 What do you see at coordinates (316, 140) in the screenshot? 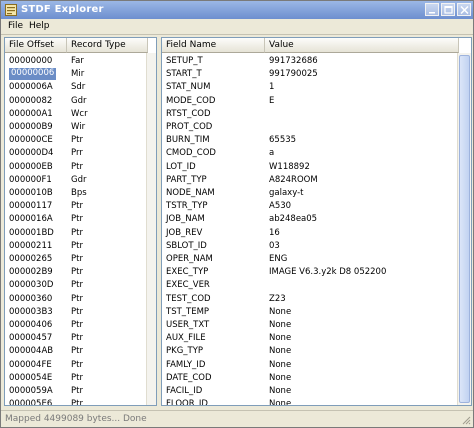
I see `field-row: BURN_TIM 65535` at bounding box center [316, 140].